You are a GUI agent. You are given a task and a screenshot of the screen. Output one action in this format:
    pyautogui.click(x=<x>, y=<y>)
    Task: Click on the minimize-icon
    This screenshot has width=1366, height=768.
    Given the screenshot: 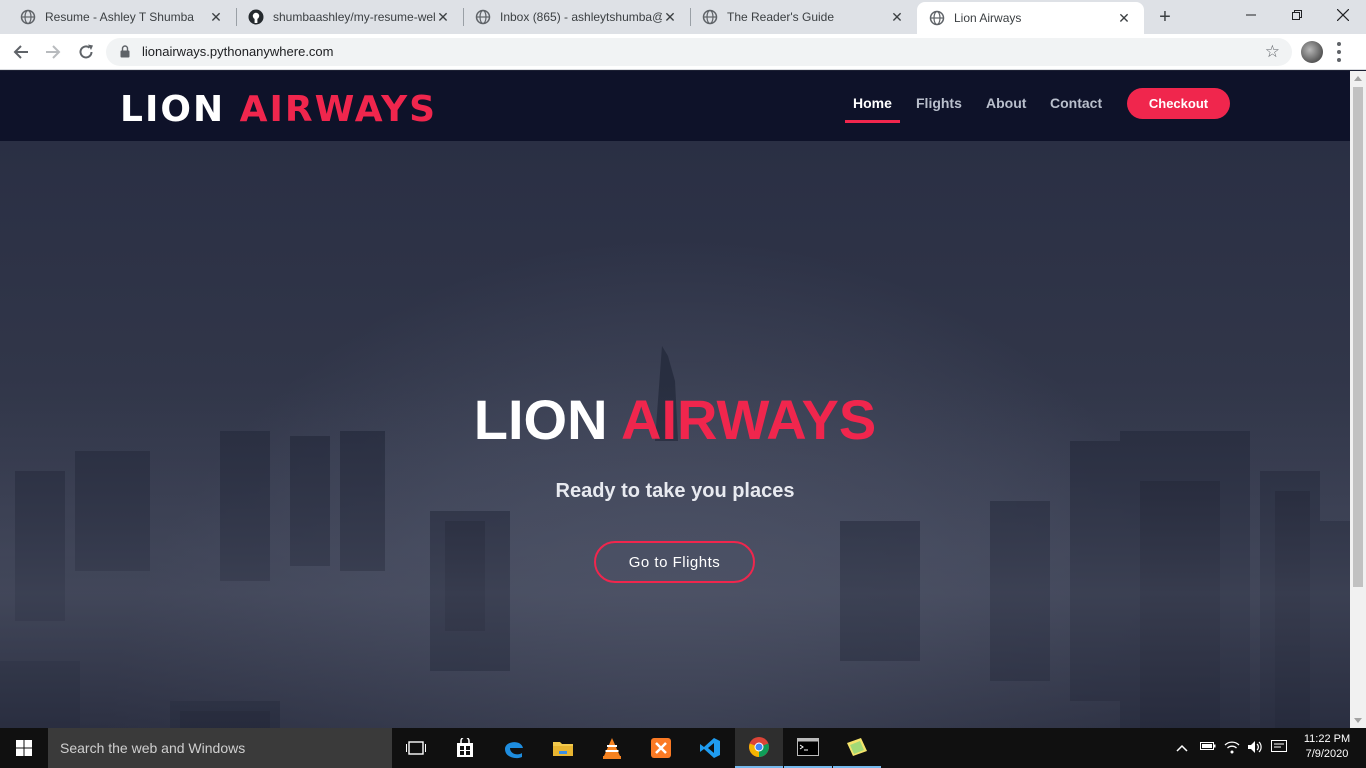 What is the action you would take?
    pyautogui.click(x=1251, y=15)
    